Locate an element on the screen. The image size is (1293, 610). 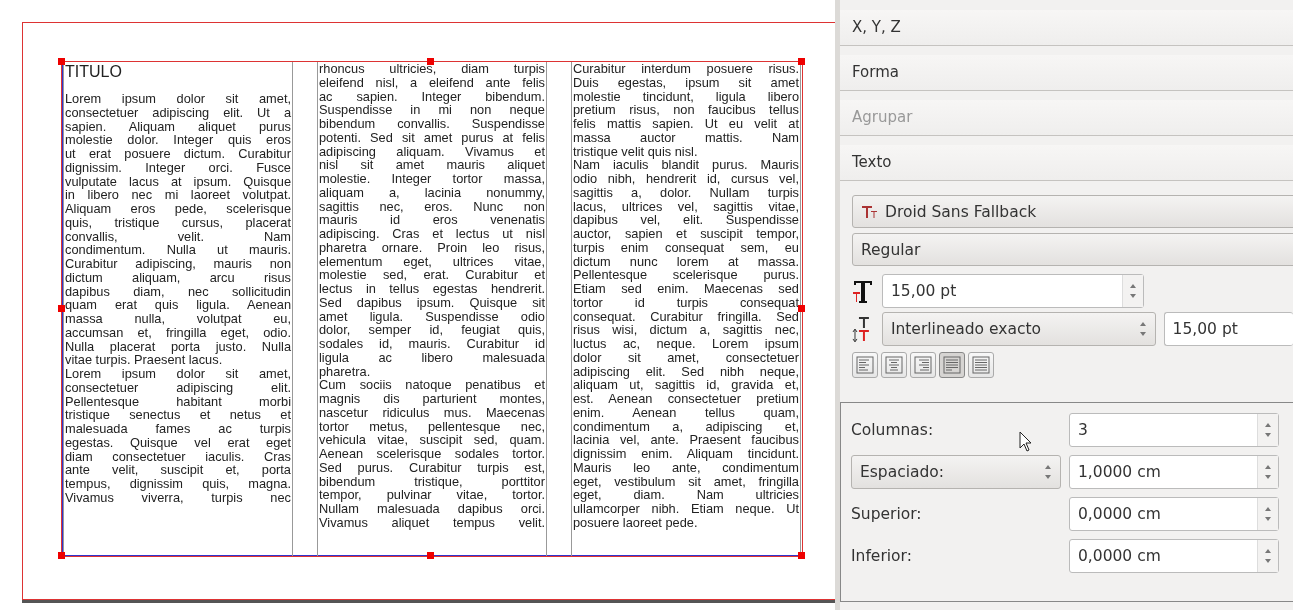
font-size-field: 15,00 pt is located at coordinates (1013, 291).